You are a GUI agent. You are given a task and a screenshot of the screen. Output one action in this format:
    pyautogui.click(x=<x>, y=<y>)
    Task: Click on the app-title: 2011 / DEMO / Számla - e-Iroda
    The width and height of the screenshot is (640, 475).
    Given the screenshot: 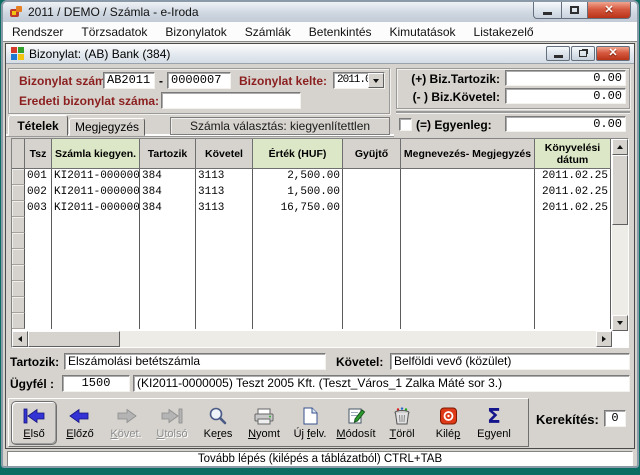 What is the action you would take?
    pyautogui.click(x=113, y=12)
    